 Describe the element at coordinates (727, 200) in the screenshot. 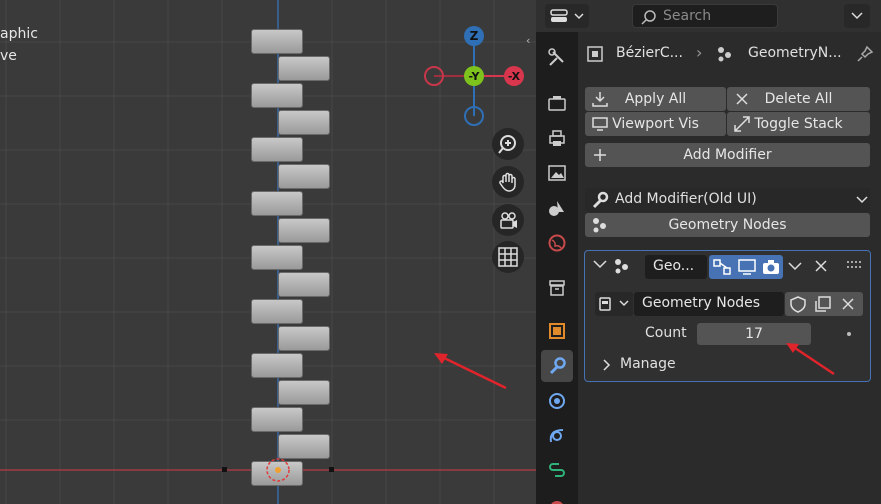

I see `add-modifier-old-ui-dropdown: Add Modifier(Old UI)` at that location.